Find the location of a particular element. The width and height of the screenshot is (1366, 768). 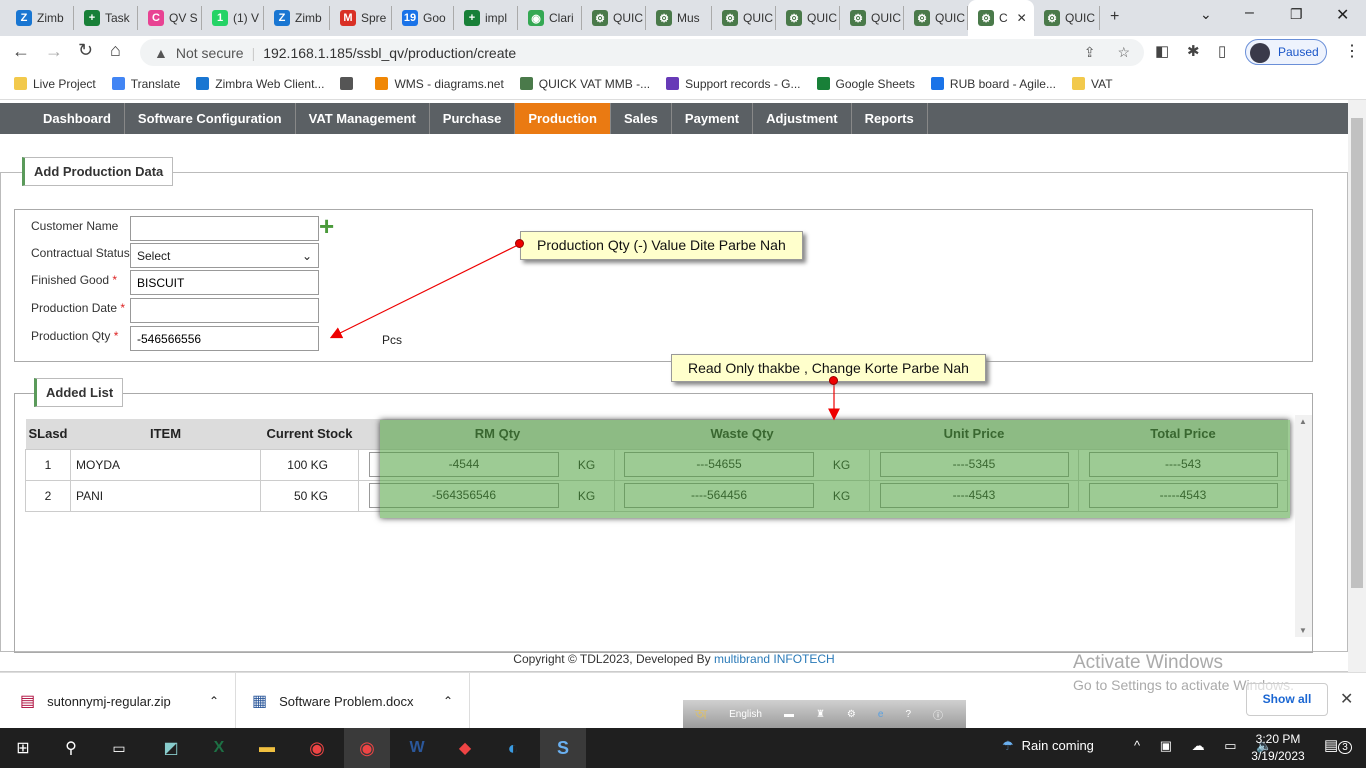

notifications-icon: ▤ 3 is located at coordinates (1338, 745).